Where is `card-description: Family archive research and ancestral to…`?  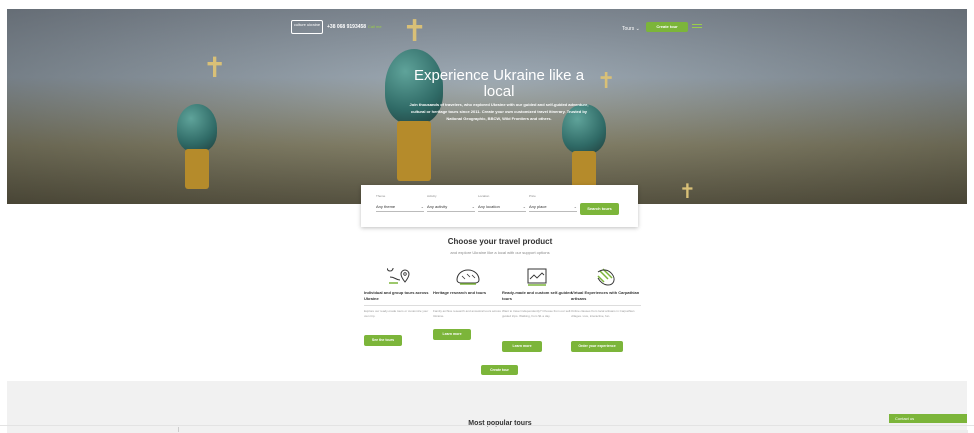 card-description: Family archive research and ancestral to… is located at coordinates (467, 313).